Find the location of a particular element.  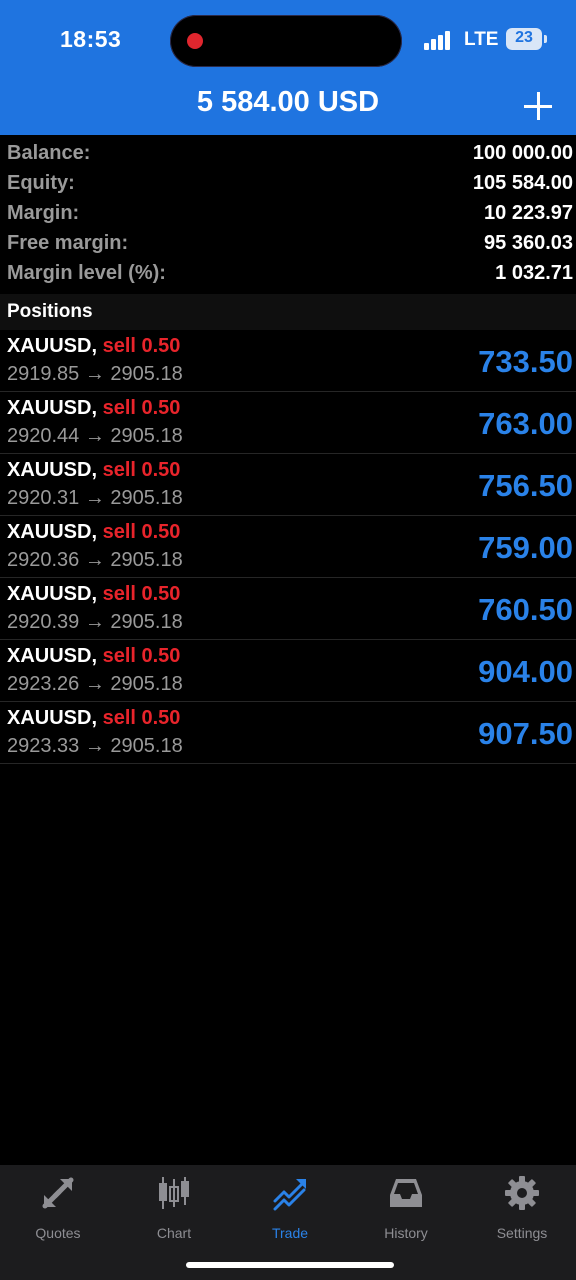

trade-icon is located at coordinates (289, 1195).